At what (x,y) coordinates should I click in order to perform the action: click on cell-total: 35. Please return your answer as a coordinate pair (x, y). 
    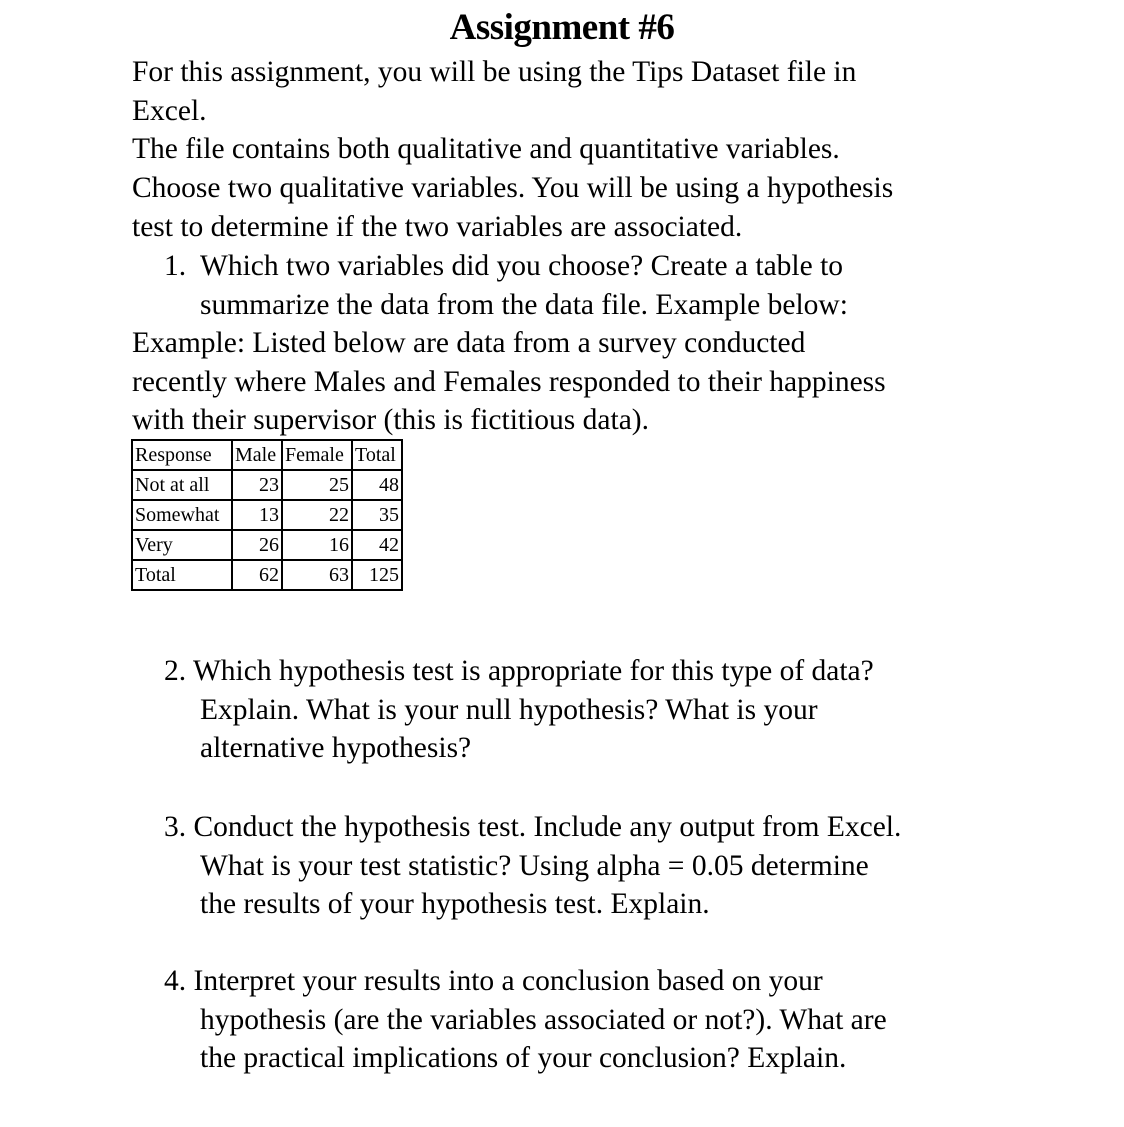
    Looking at the image, I should click on (377, 515).